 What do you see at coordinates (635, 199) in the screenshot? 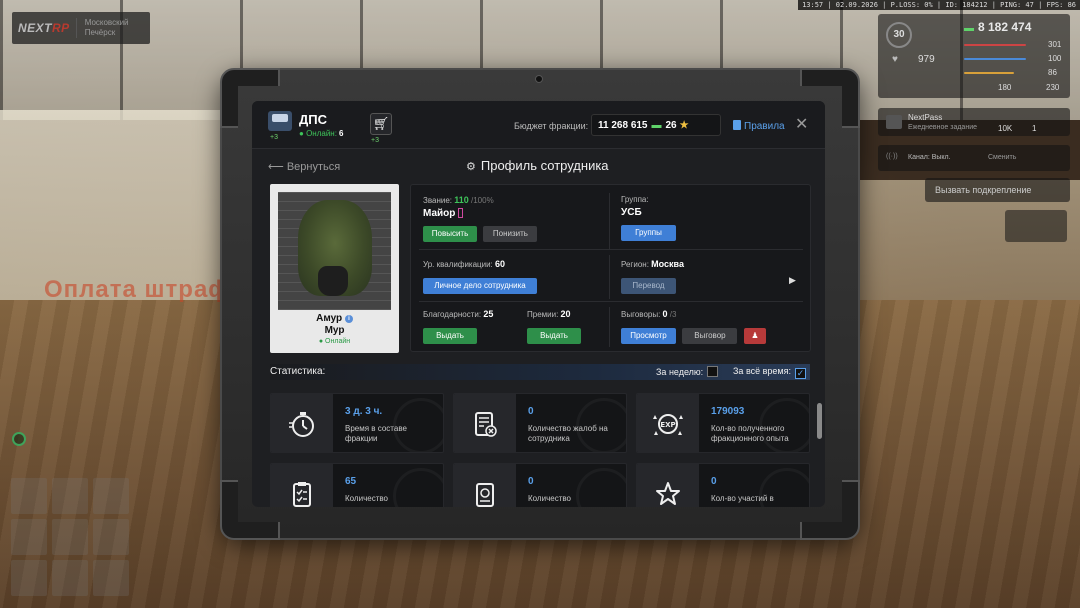
I see `group-label: Группа:` at bounding box center [635, 199].